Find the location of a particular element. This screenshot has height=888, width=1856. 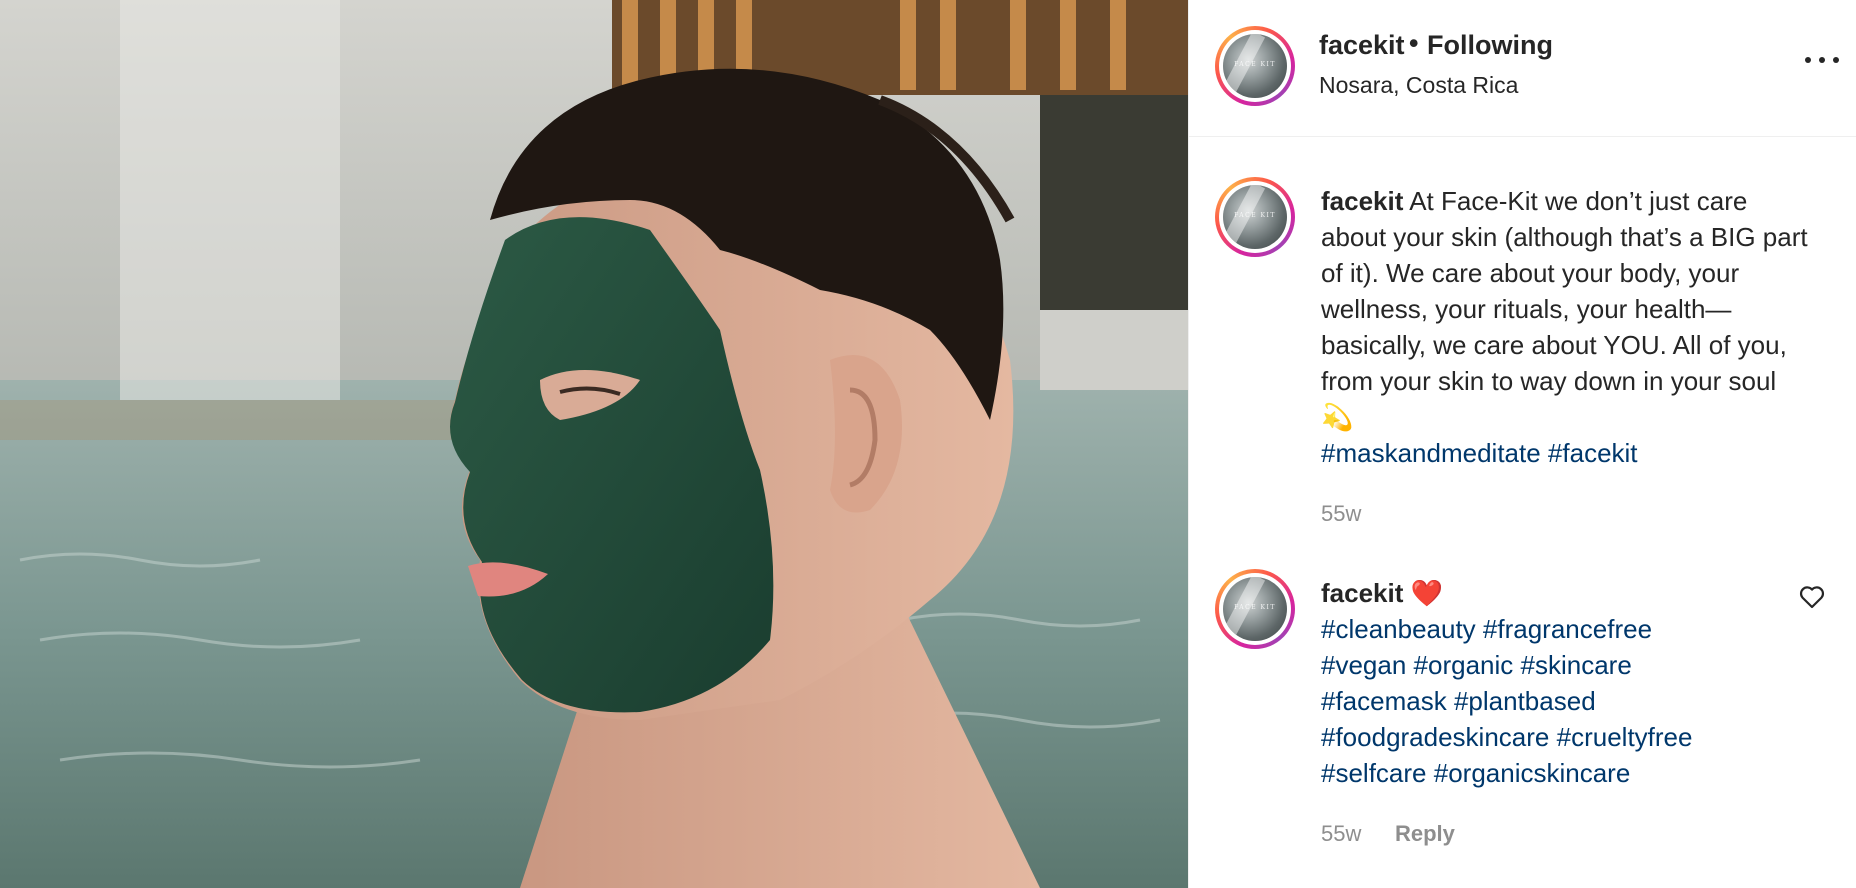

heart-outline-icon is located at coordinates (1812, 597).